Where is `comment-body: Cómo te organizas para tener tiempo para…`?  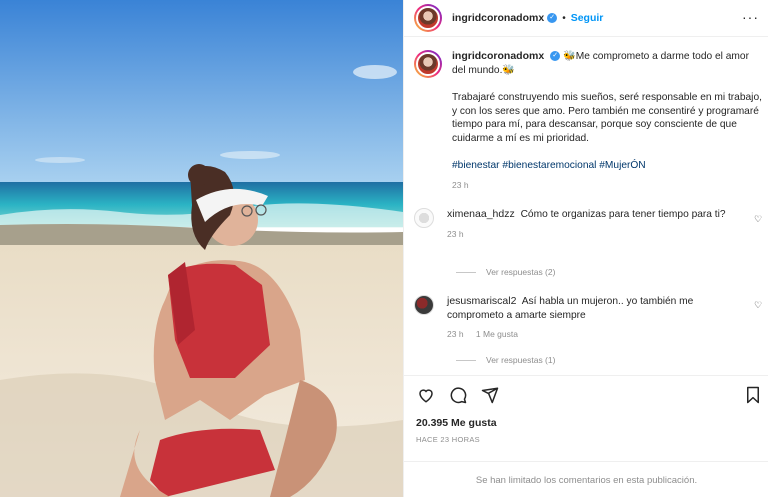
comment-body: Cómo te organizas para tener tiempo para… is located at coordinates (623, 214).